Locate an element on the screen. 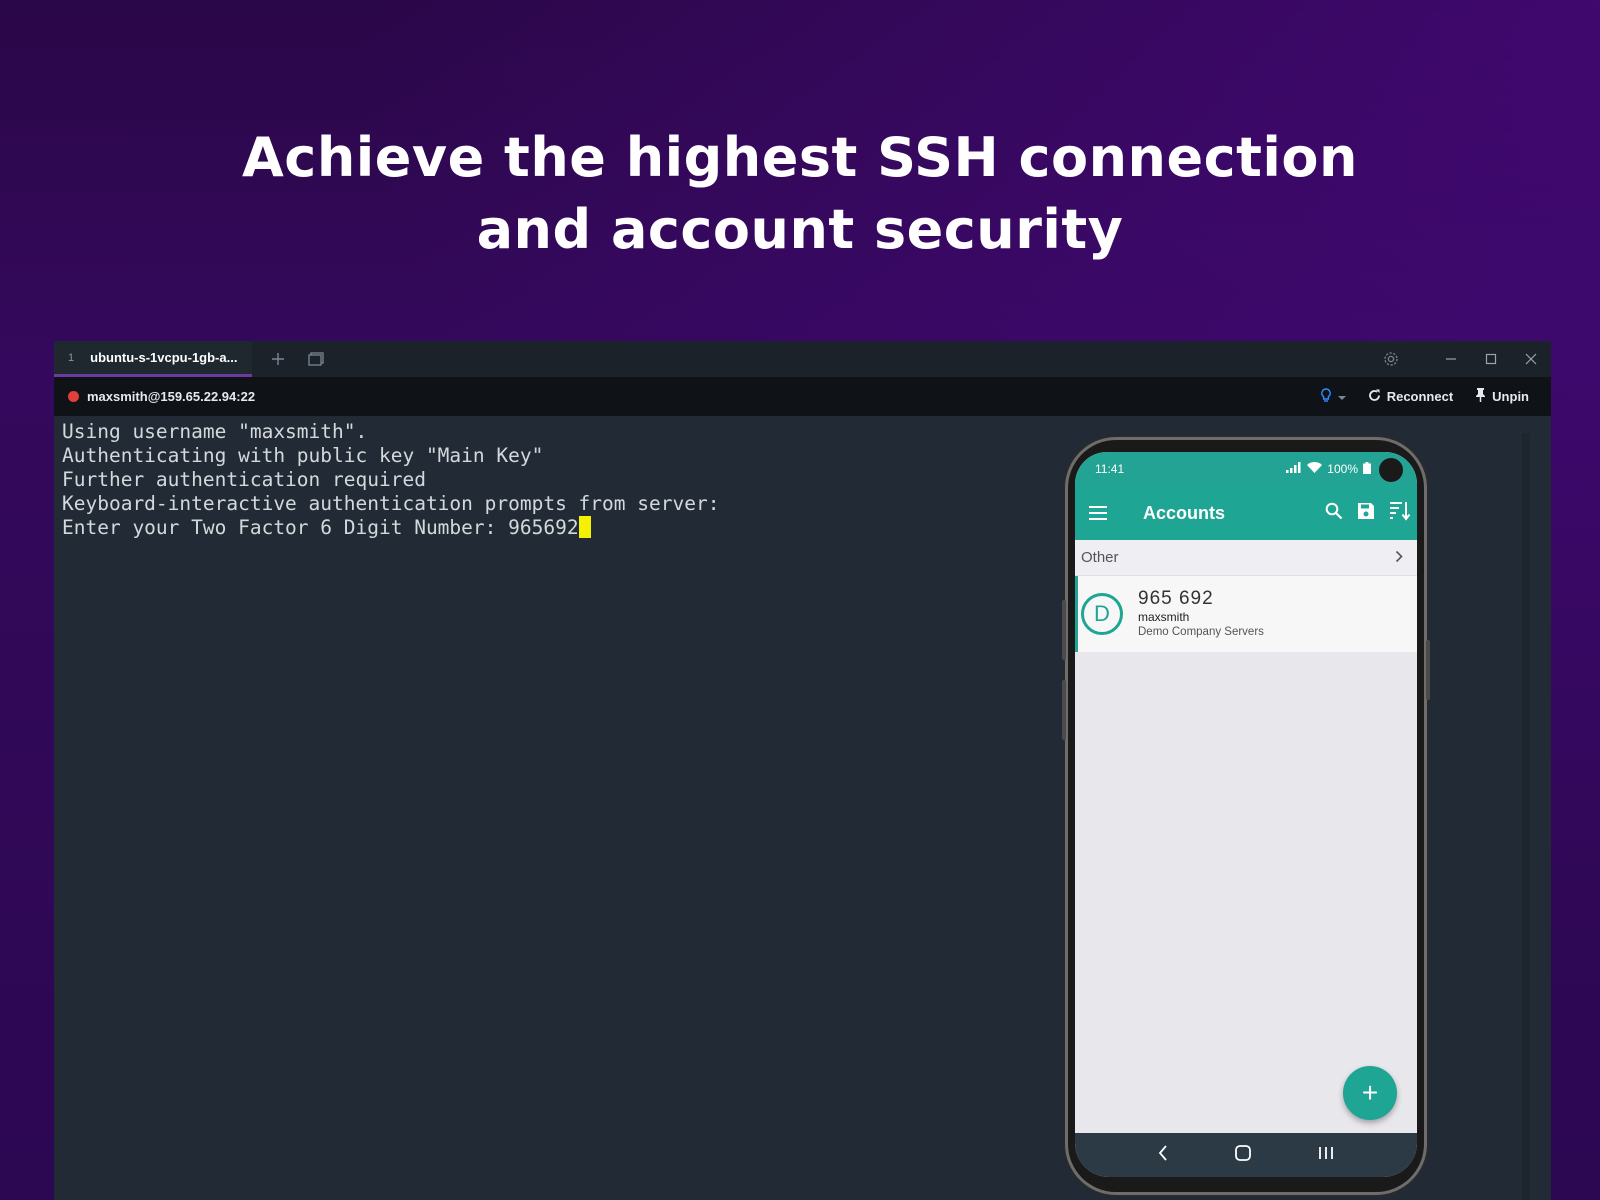 The width and height of the screenshot is (1600, 1200). lightbulb-icon is located at coordinates (1326, 396).